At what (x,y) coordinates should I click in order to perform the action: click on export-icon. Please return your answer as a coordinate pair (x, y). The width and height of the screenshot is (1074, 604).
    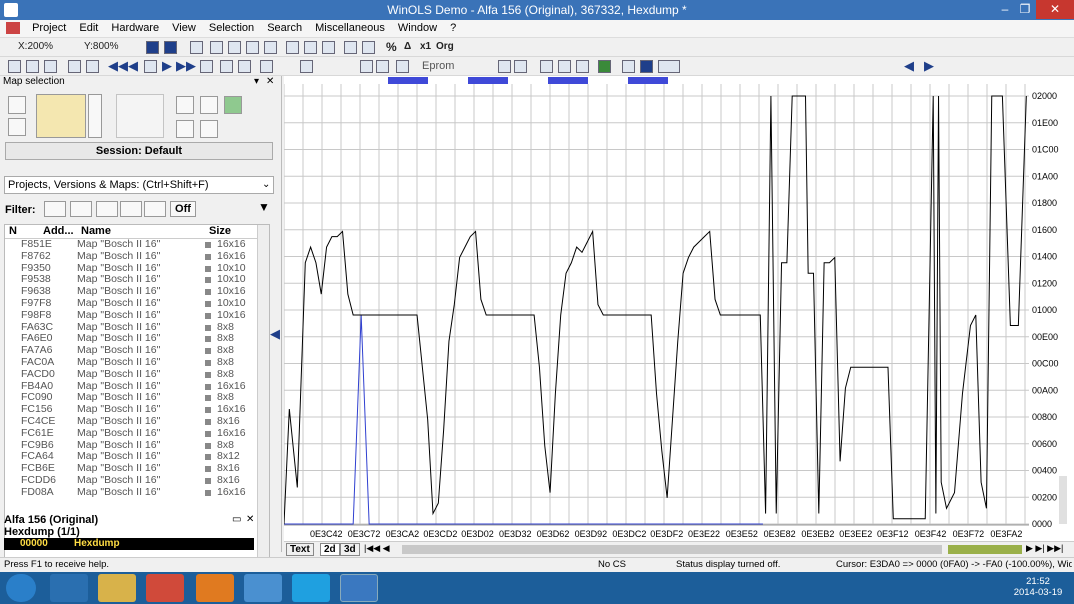
    Looking at the image, I should click on (185, 129).